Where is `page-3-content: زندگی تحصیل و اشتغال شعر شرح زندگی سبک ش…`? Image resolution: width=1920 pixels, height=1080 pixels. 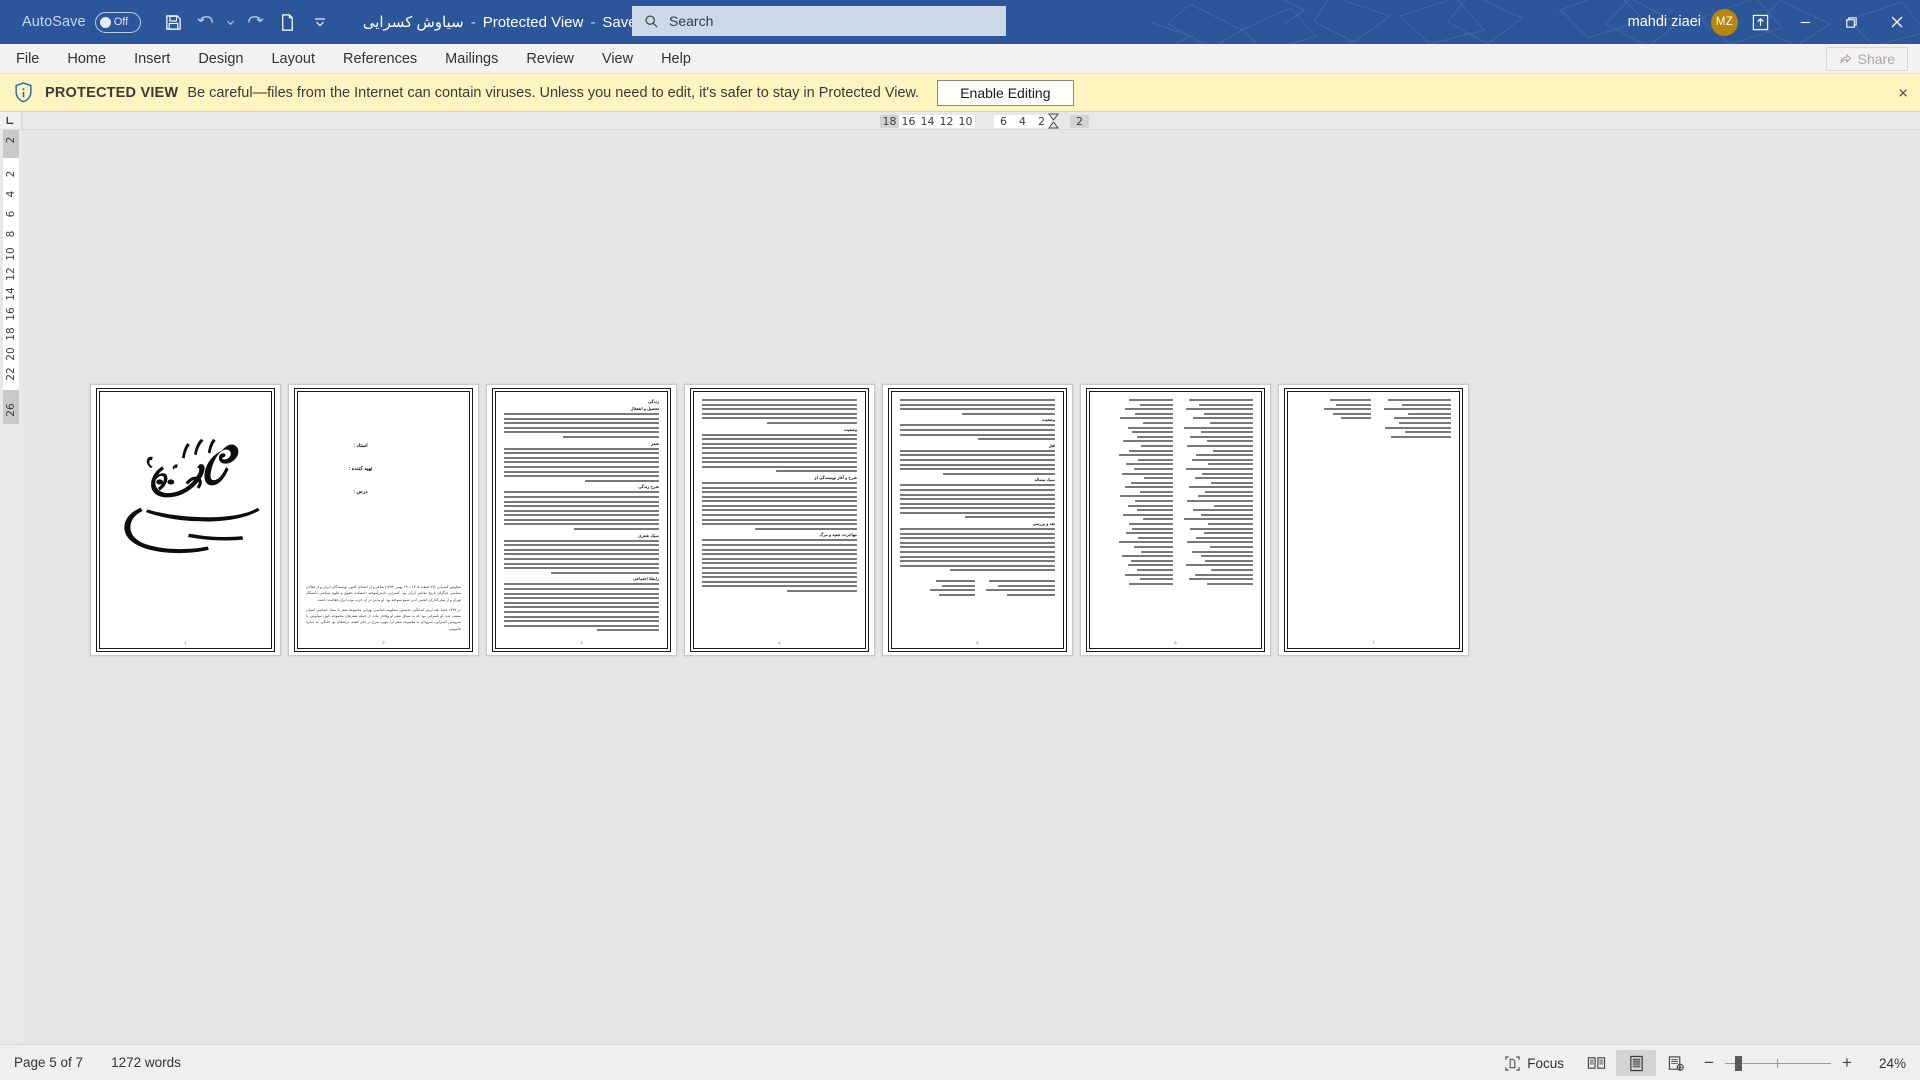
page-3-content: زندگی تحصیل و اشتغال شعر شرح زندگی سبک ش… is located at coordinates (581, 520).